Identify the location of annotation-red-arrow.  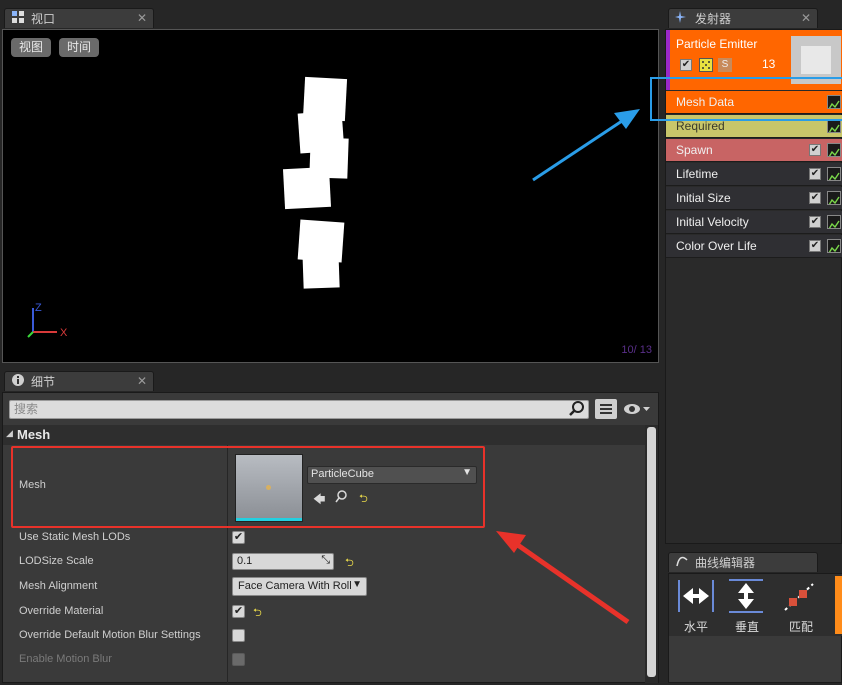
(570, 581).